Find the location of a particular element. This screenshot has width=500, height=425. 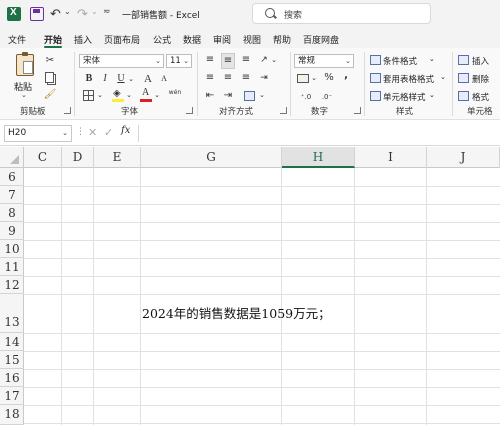

format-painter-icon: 🖌 is located at coordinates (50, 95).